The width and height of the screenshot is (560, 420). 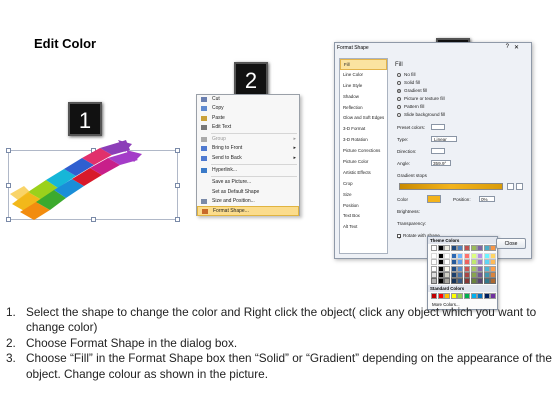 What do you see at coordinates (363, 227) in the screenshot?
I see `category-item: Alt Text` at bounding box center [363, 227].